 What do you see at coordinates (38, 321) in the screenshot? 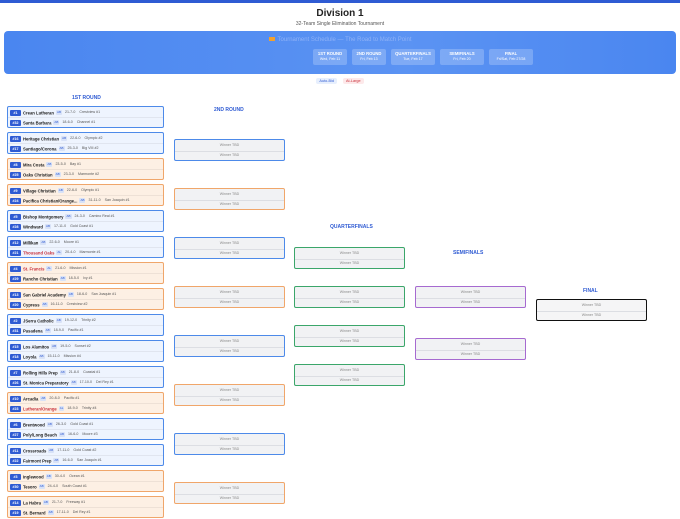
I see `team-name: JSerra Catholic` at bounding box center [38, 321].